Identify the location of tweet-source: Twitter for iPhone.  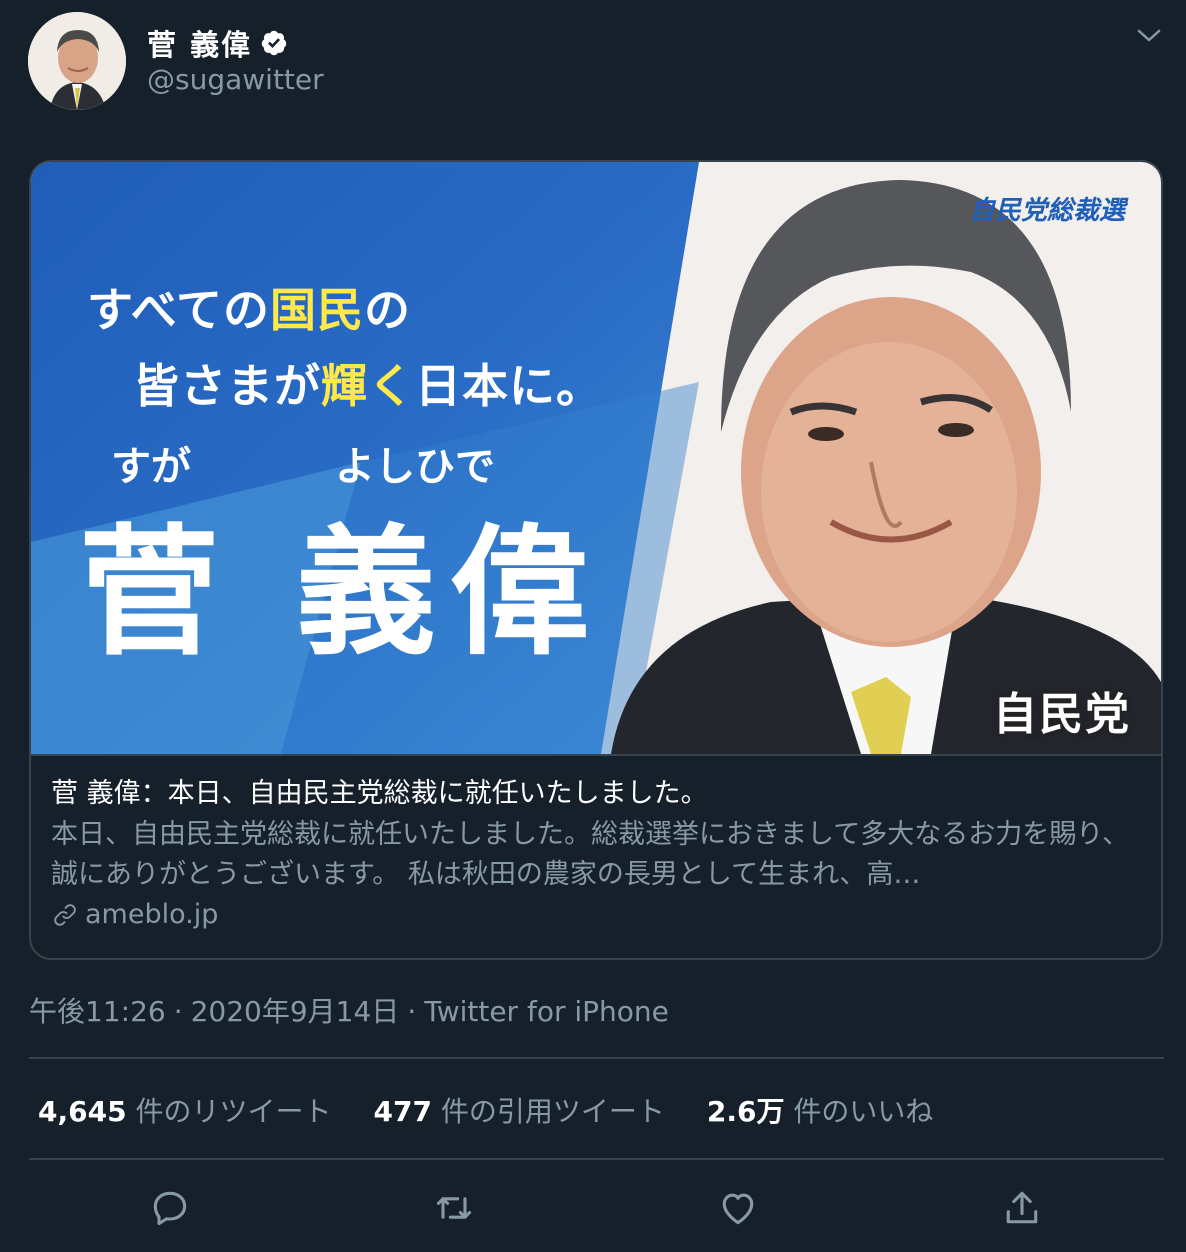
(546, 1011).